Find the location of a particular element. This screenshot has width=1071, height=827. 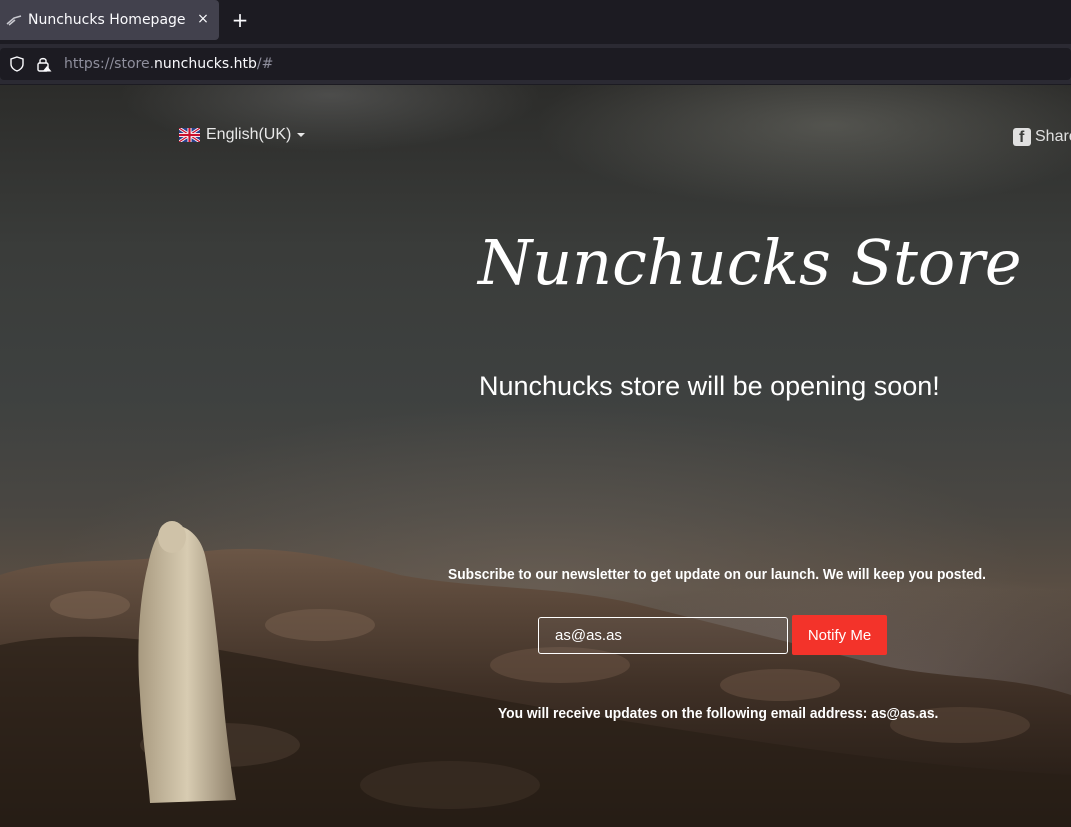

shield-icon is located at coordinates (17, 64).